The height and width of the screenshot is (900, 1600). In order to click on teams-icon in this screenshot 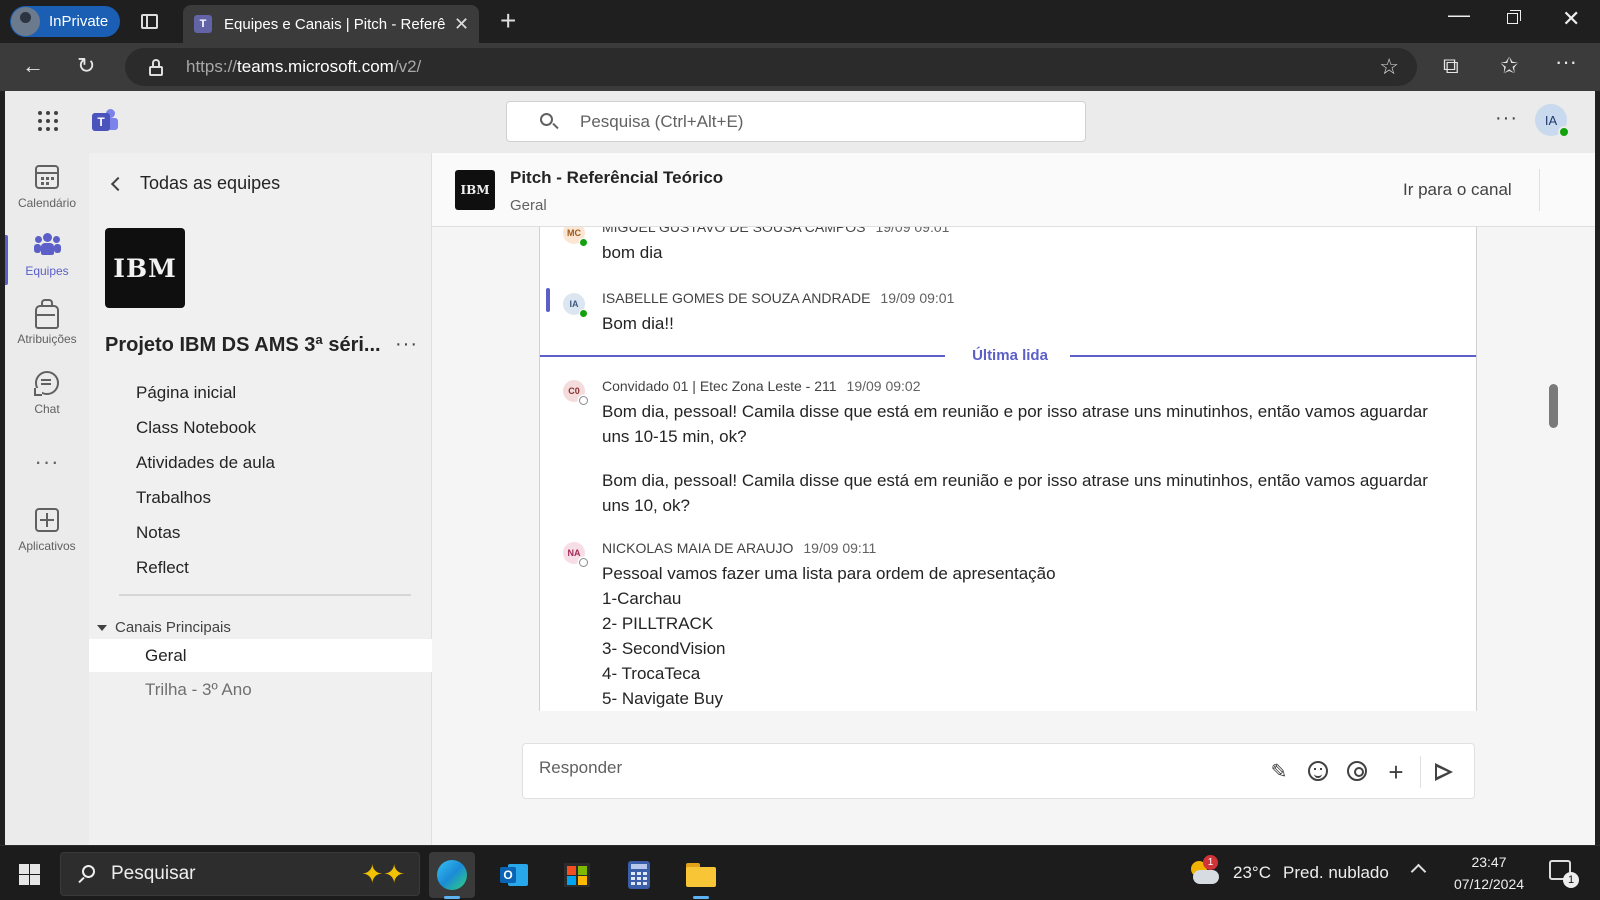, I will do `click(47, 245)`.